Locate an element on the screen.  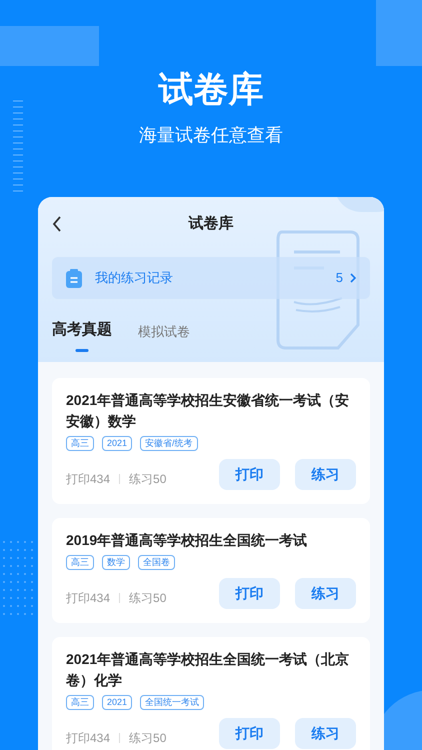
hero-subtitle: 海量试卷任意查看 is located at coordinates (211, 135).